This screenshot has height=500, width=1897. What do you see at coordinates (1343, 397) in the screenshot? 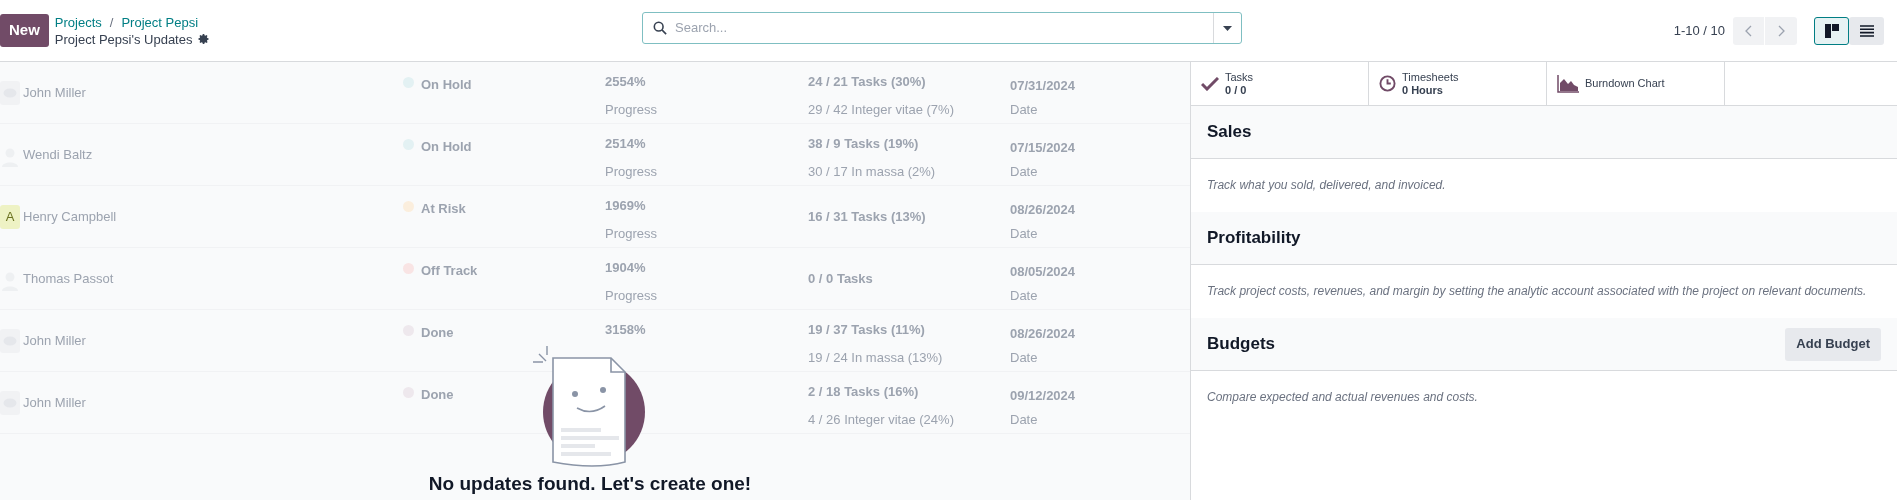
I see `section-description: Compare expected and actual revenues and costs.` at bounding box center [1343, 397].